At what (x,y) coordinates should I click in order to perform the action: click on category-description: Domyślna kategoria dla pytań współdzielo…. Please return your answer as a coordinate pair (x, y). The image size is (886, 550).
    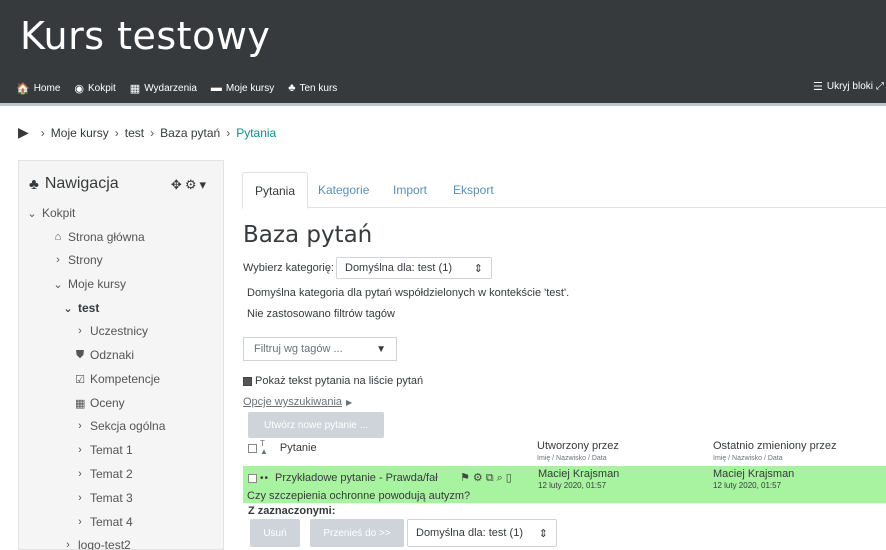
    Looking at the image, I should click on (408, 293).